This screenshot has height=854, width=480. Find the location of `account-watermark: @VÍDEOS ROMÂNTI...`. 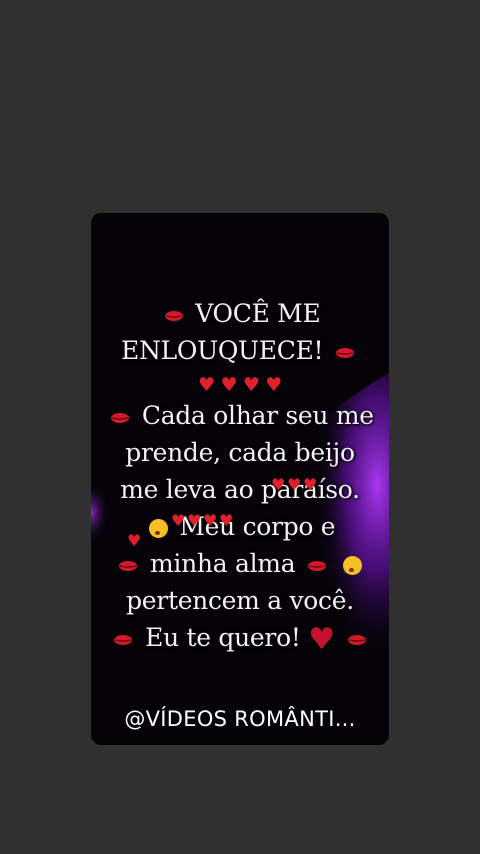

account-watermark: @VÍDEOS ROMÂNTI... is located at coordinates (240, 719).